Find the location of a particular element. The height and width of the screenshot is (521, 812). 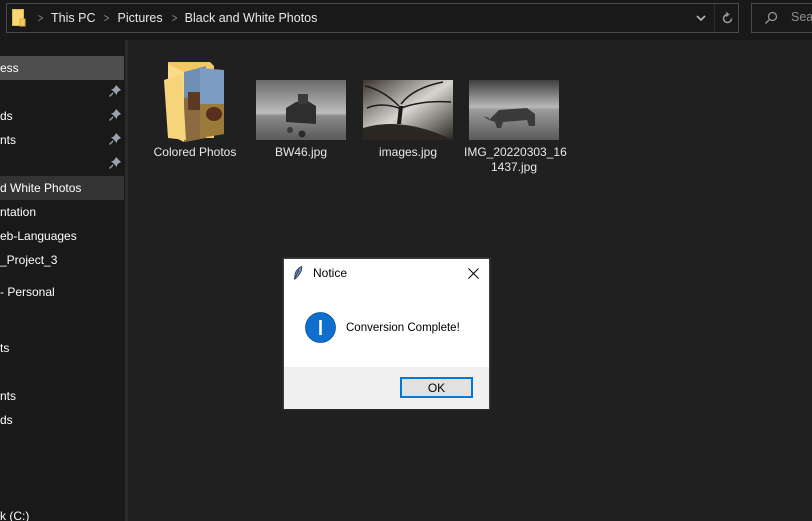

dialog-close-button is located at coordinates (473, 273).